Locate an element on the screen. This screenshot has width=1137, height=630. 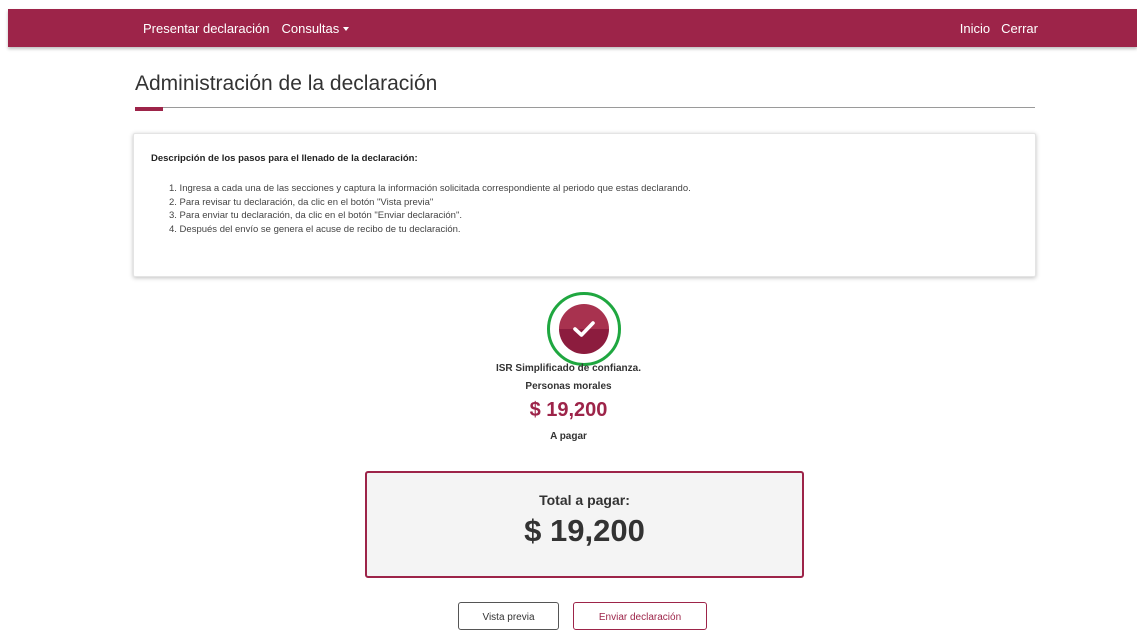
total-amount: $ 19,200 is located at coordinates (584, 530).